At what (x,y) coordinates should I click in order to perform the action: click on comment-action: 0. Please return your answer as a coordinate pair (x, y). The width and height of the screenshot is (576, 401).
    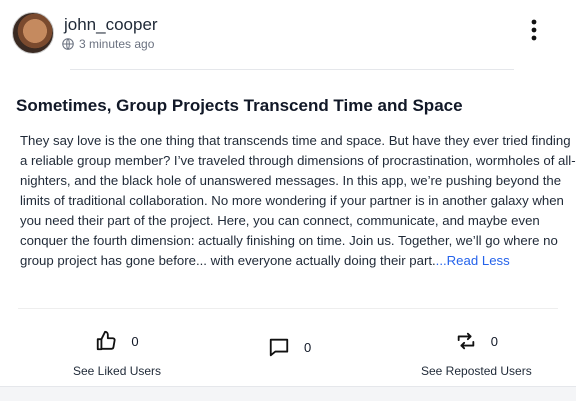
    Looking at the image, I should click on (289, 347).